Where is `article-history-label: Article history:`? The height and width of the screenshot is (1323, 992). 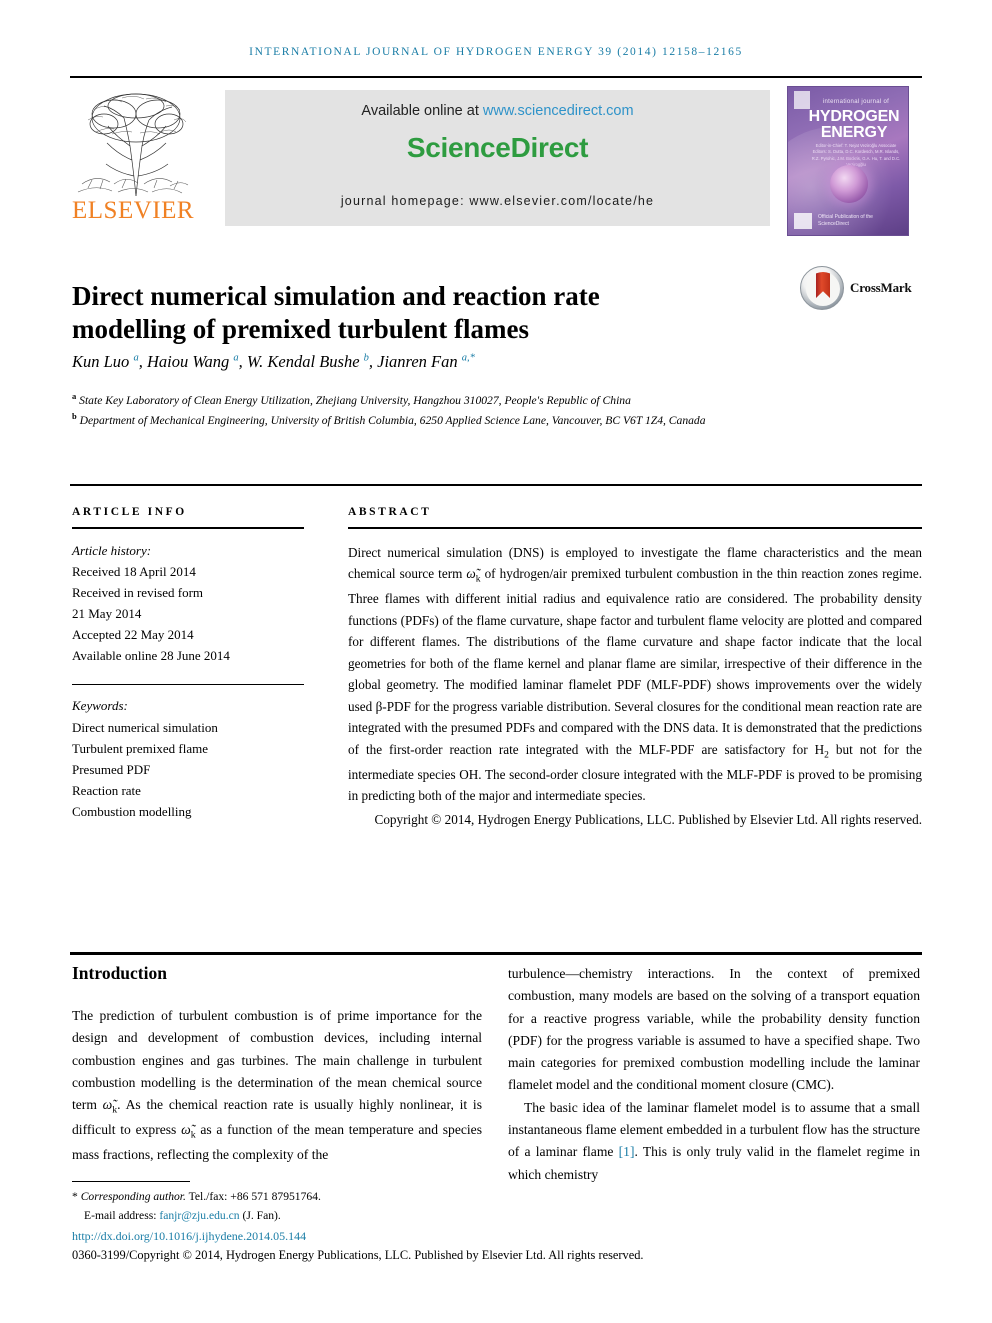
article-history-label: Article history: is located at coordinates (112, 550).